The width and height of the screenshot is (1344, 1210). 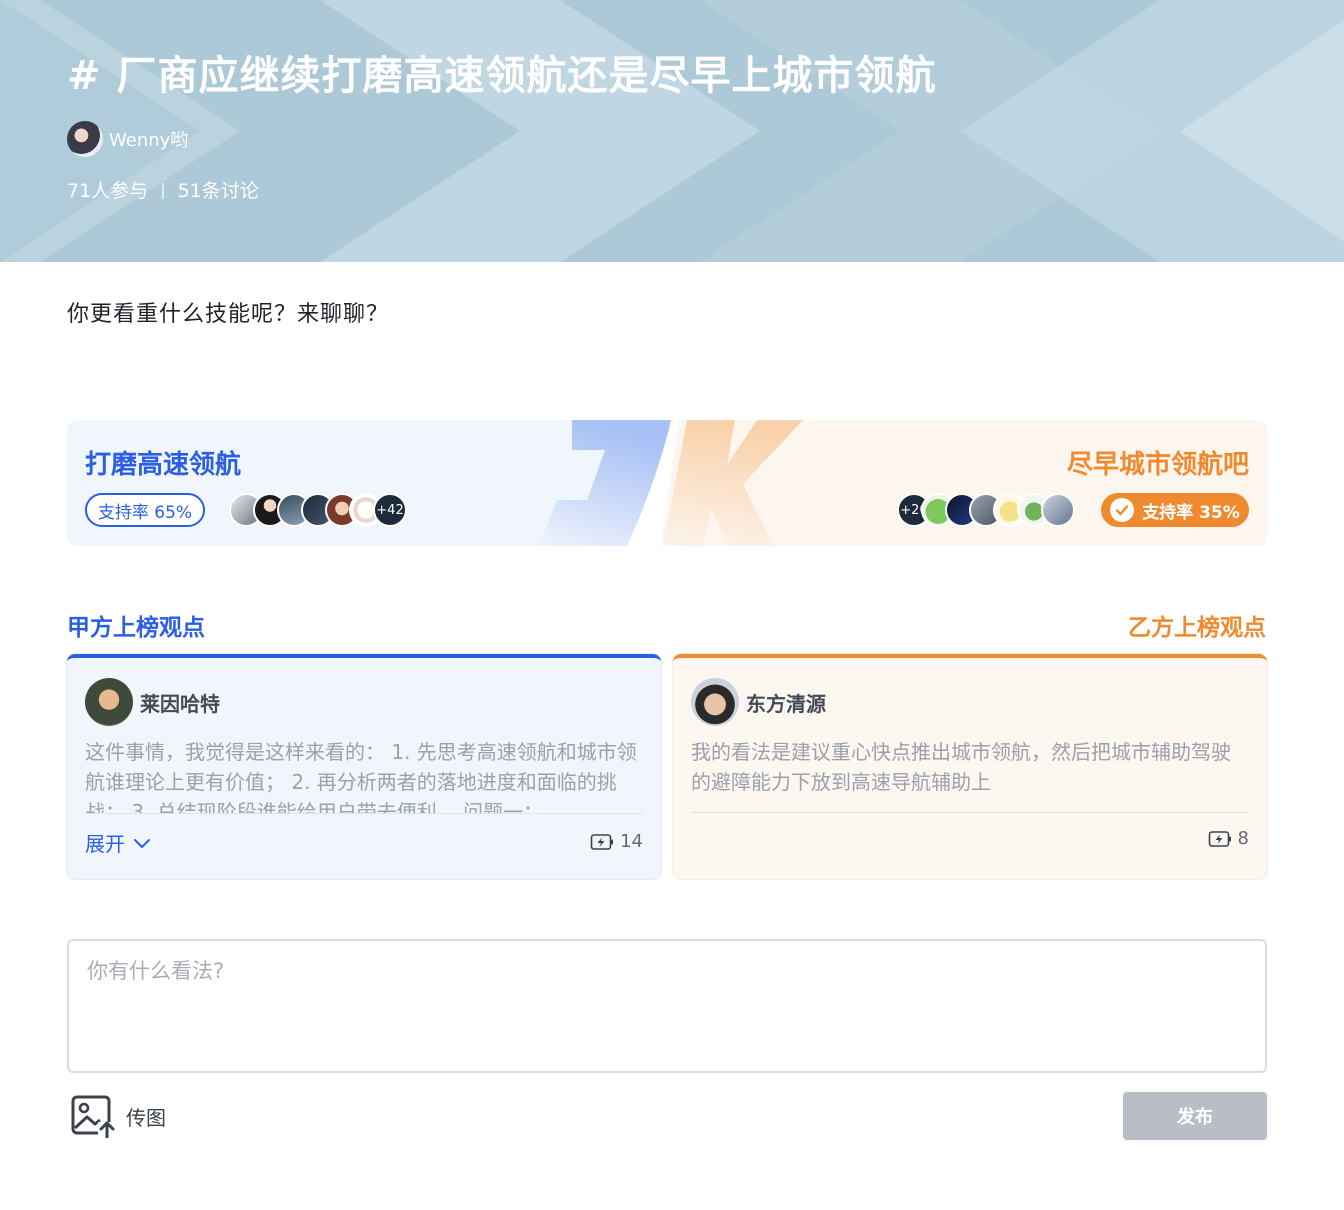 What do you see at coordinates (390, 510) in the screenshot?
I see `supporters-more-count: +42` at bounding box center [390, 510].